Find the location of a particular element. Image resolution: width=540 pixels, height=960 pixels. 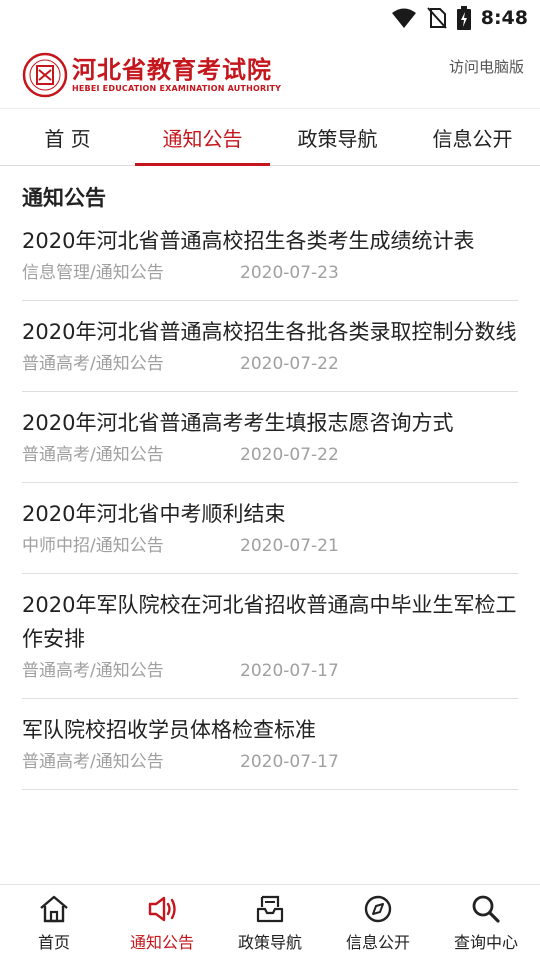

list-item: 2020年河北省中考顺利结束 中师中招/通知公告 2020-07-21 is located at coordinates (270, 528).